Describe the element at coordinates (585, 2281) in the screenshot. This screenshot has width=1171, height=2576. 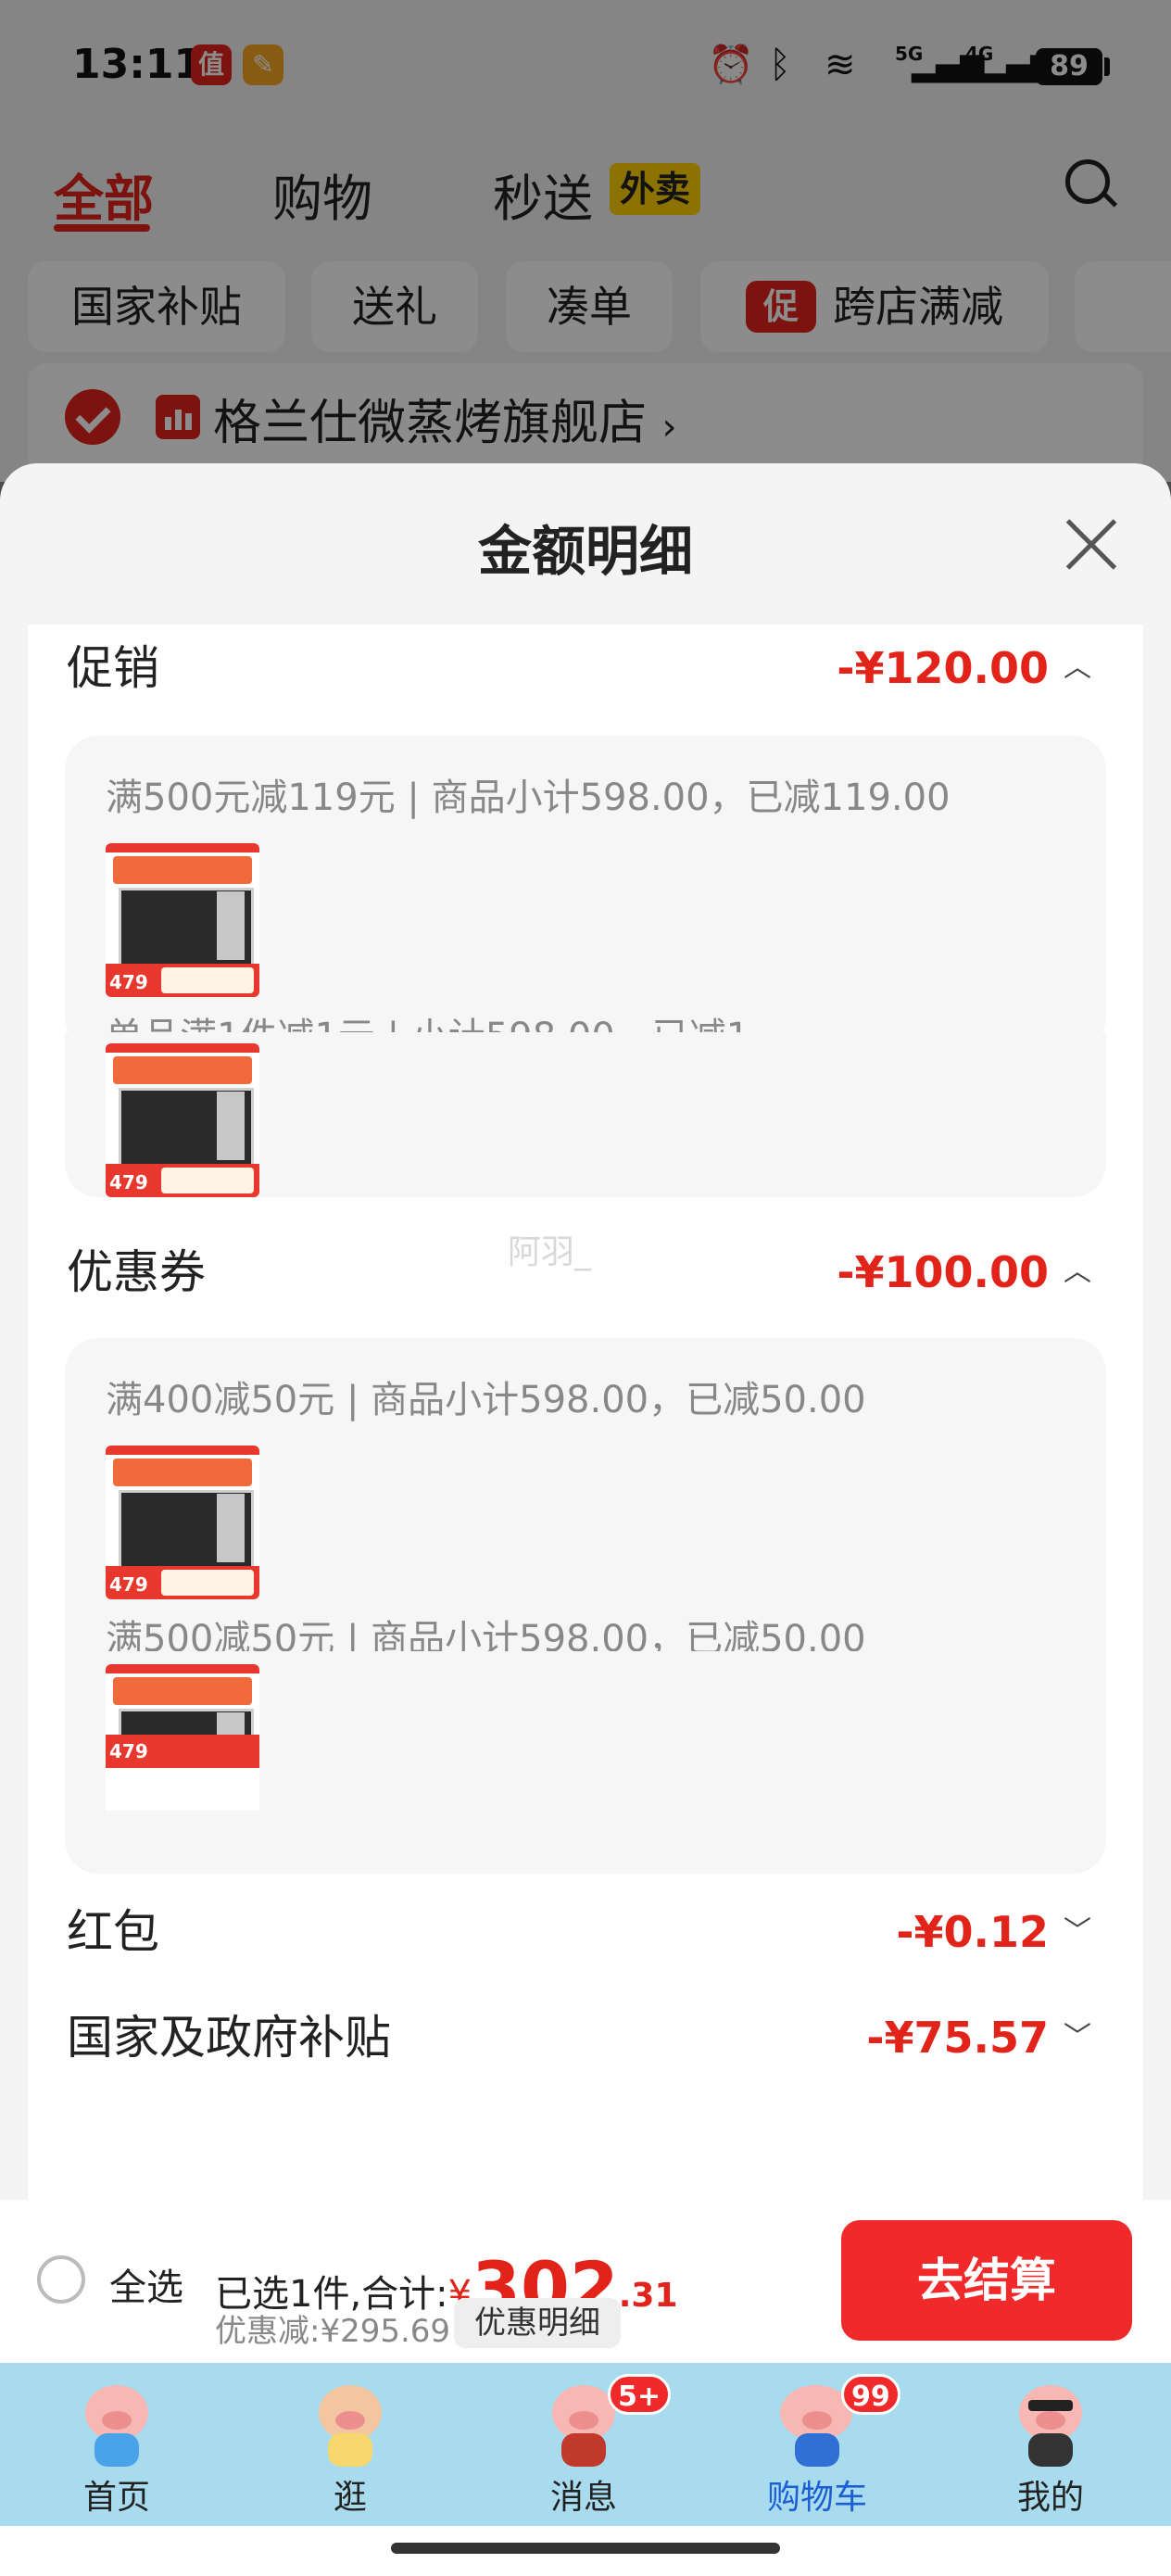
I see `checkout-bar: 全选 已选1件,合计:¥302.31 优惠减:¥295.69 优惠明细 去结算` at that location.